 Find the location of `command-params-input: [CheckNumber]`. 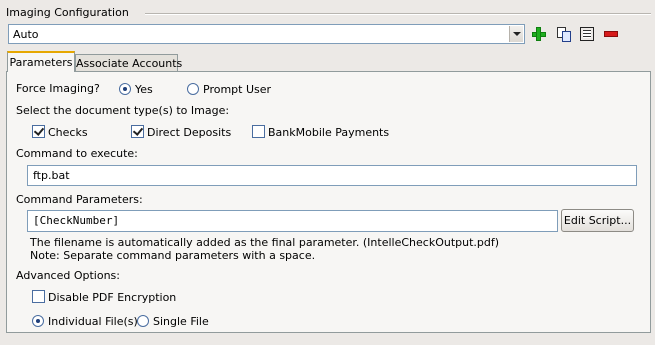

command-params-input: [CheckNumber] is located at coordinates (292, 221).